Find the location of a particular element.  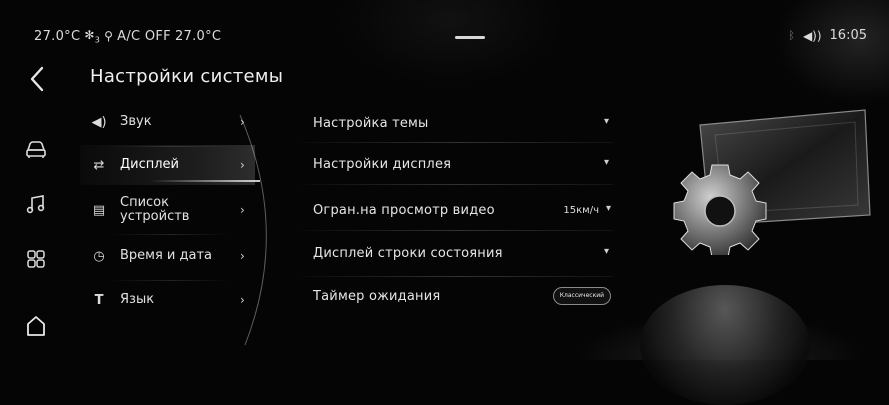

sleep-timer-select: Классический is located at coordinates (581, 296).